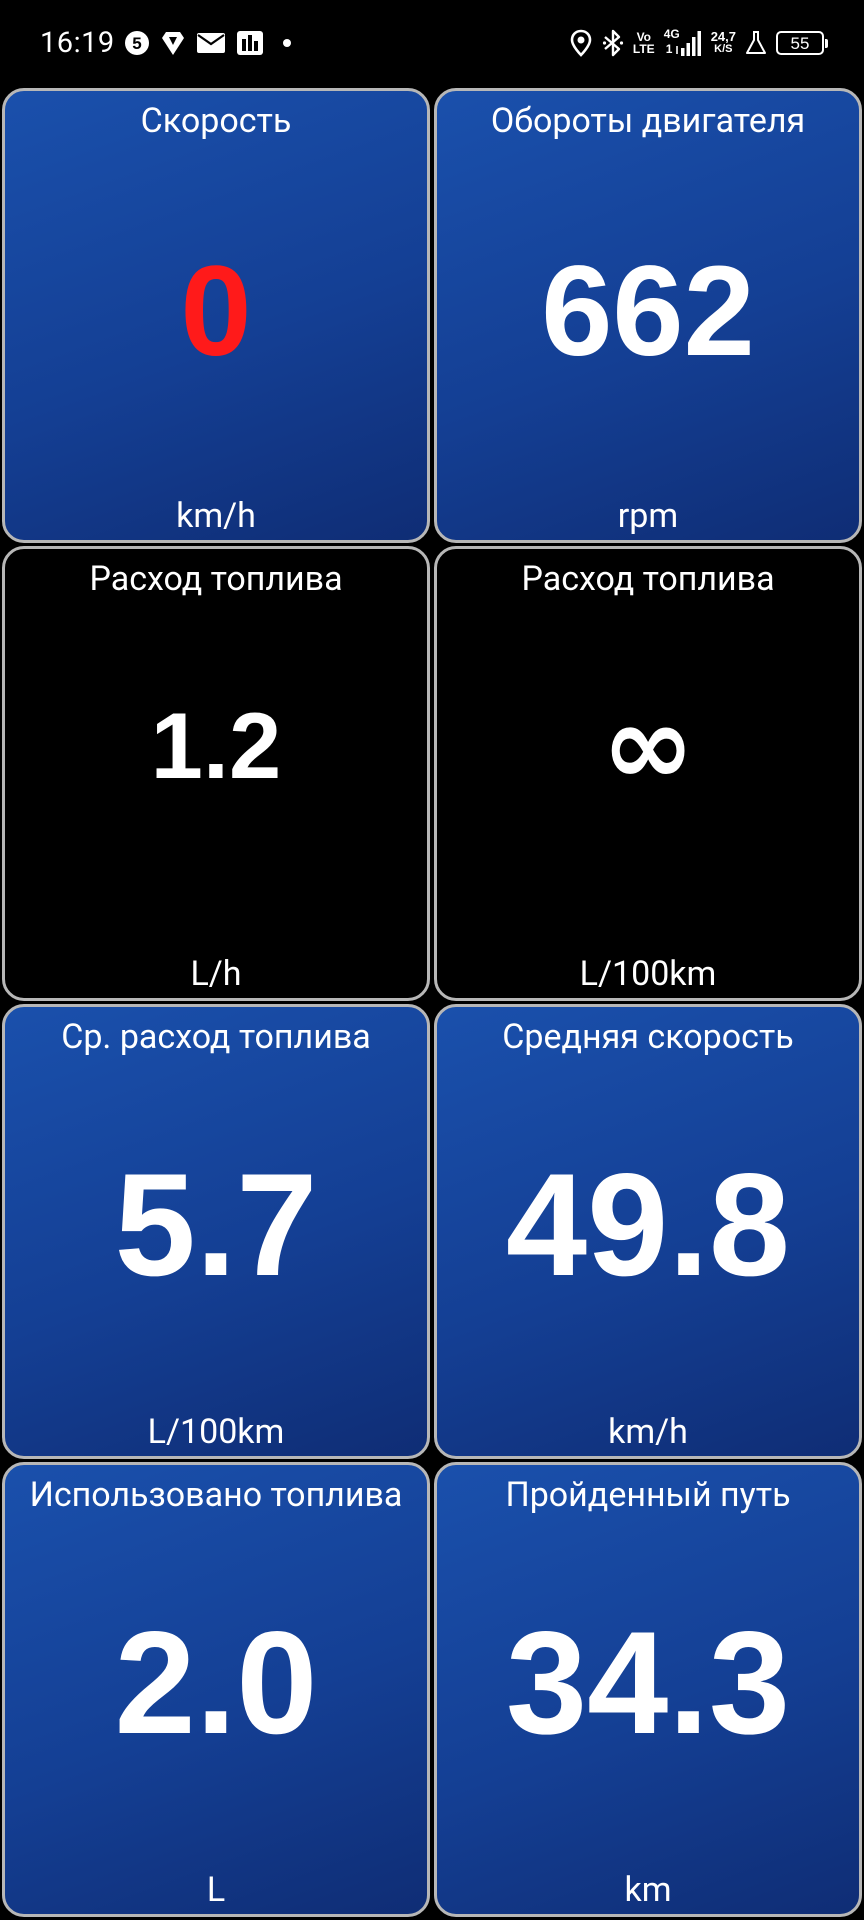  I want to click on gauge-value: 34.3, so click(648, 1682).